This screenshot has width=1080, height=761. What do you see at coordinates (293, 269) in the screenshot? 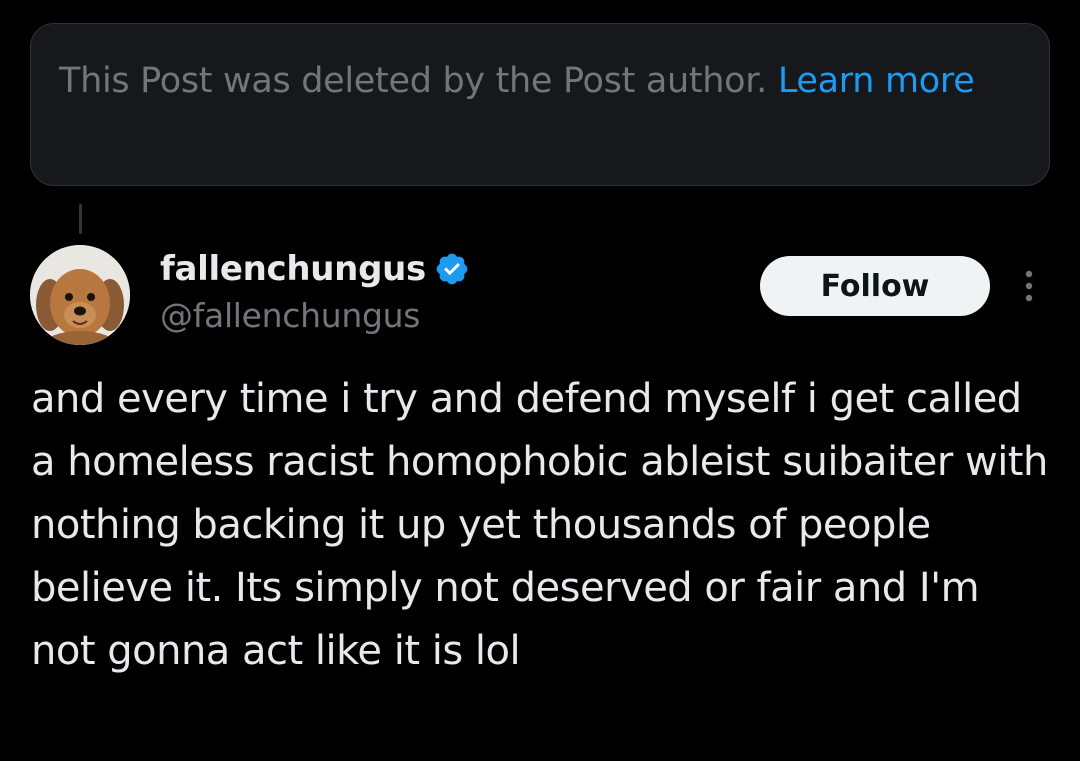
I see `display-name: fallenchungus` at bounding box center [293, 269].